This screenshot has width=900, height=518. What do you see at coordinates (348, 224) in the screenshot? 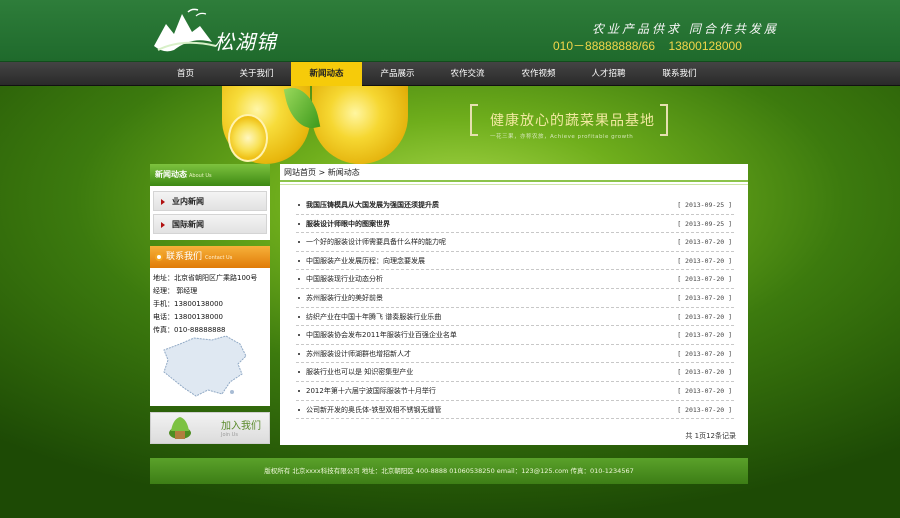
I see `news-title: 服装设计师眼中的图案世界` at bounding box center [348, 224].